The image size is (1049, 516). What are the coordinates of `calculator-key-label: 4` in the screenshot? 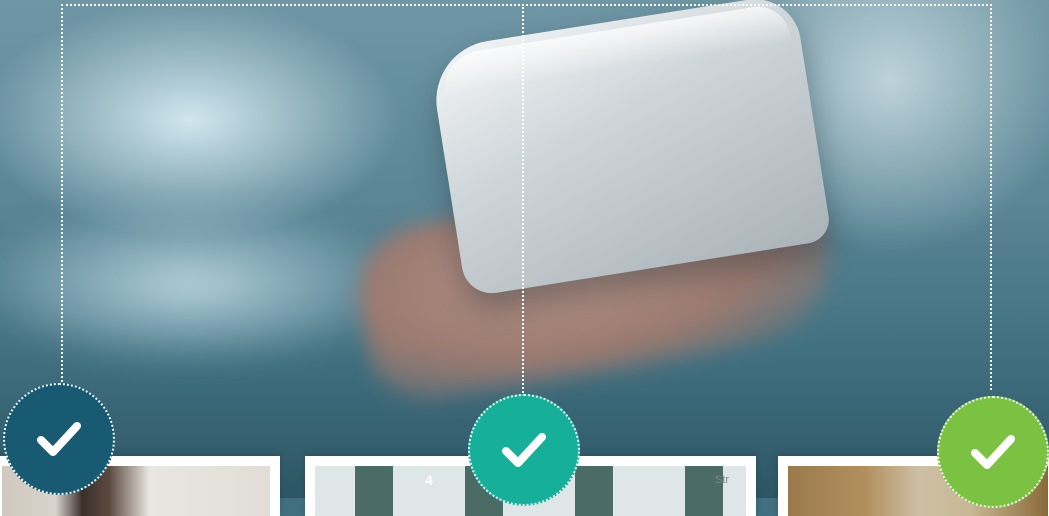 It's located at (429, 480).